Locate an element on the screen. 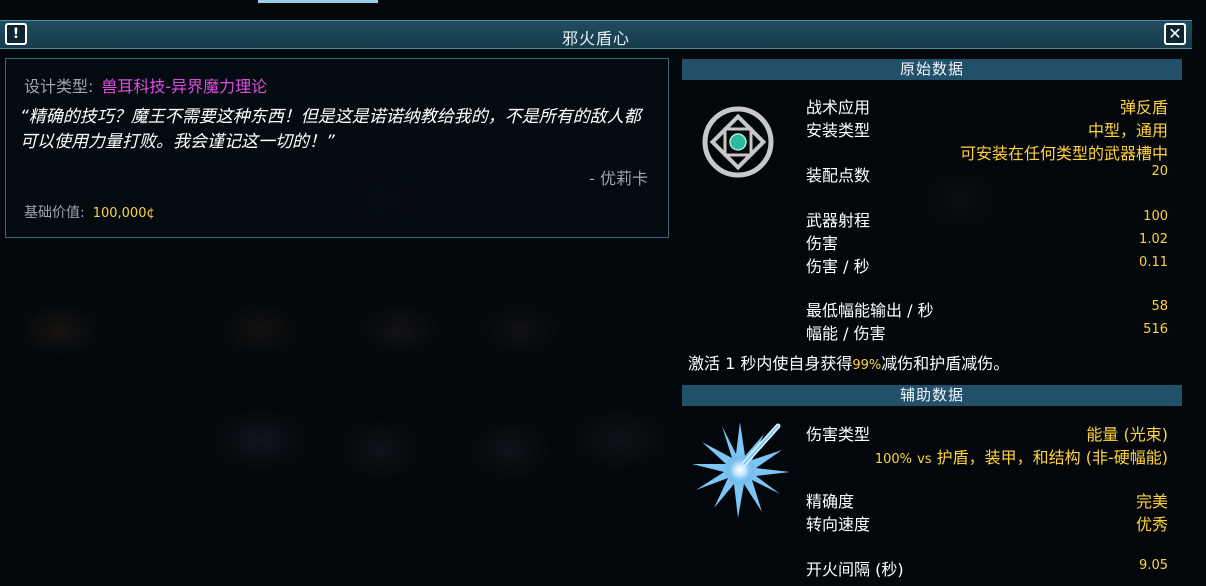  flux-per-damage-row: 幅能 / 伤害 516 is located at coordinates (987, 331).